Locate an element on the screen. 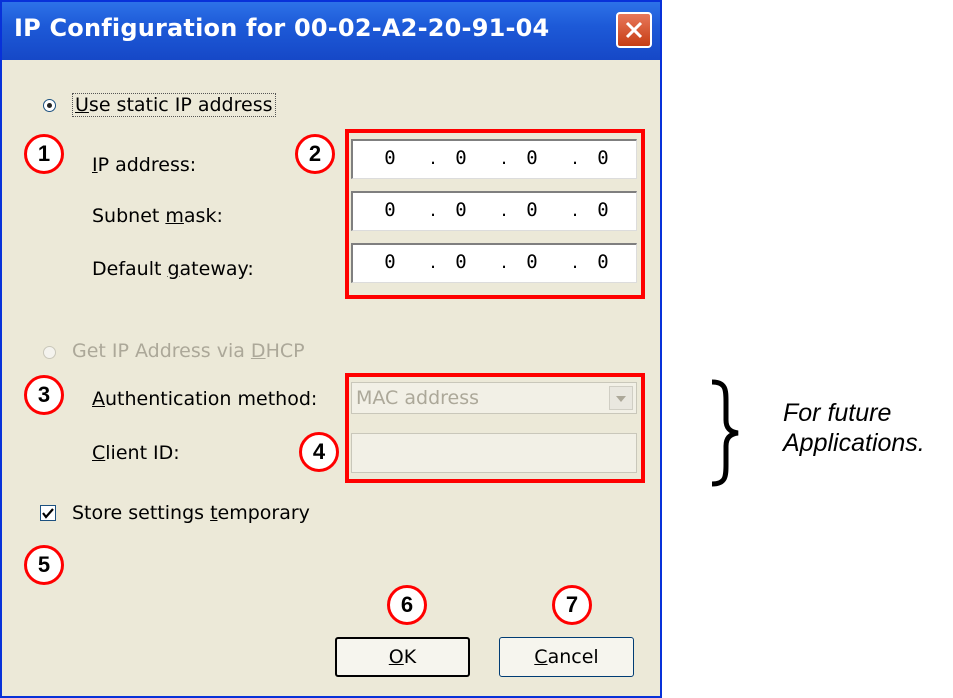  client-id-label: Client ID: is located at coordinates (136, 453).